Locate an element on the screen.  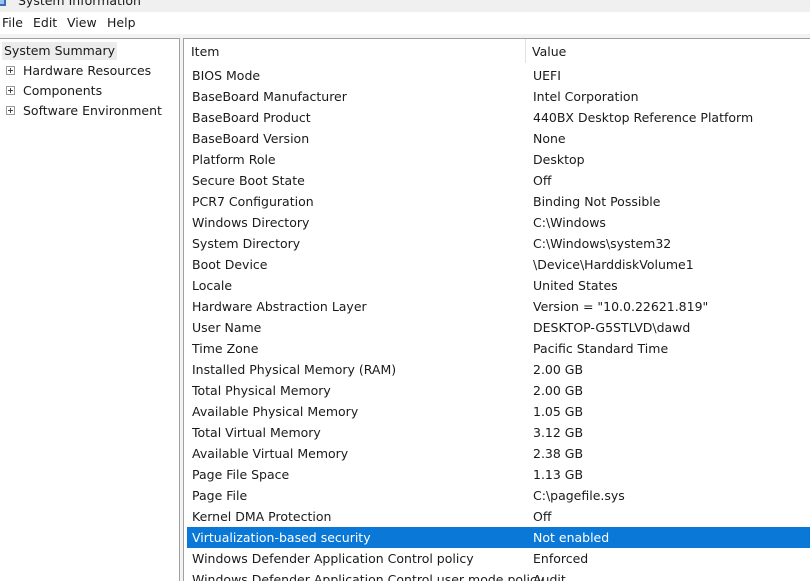
cell-value: C:\Windows is located at coordinates (569, 222).